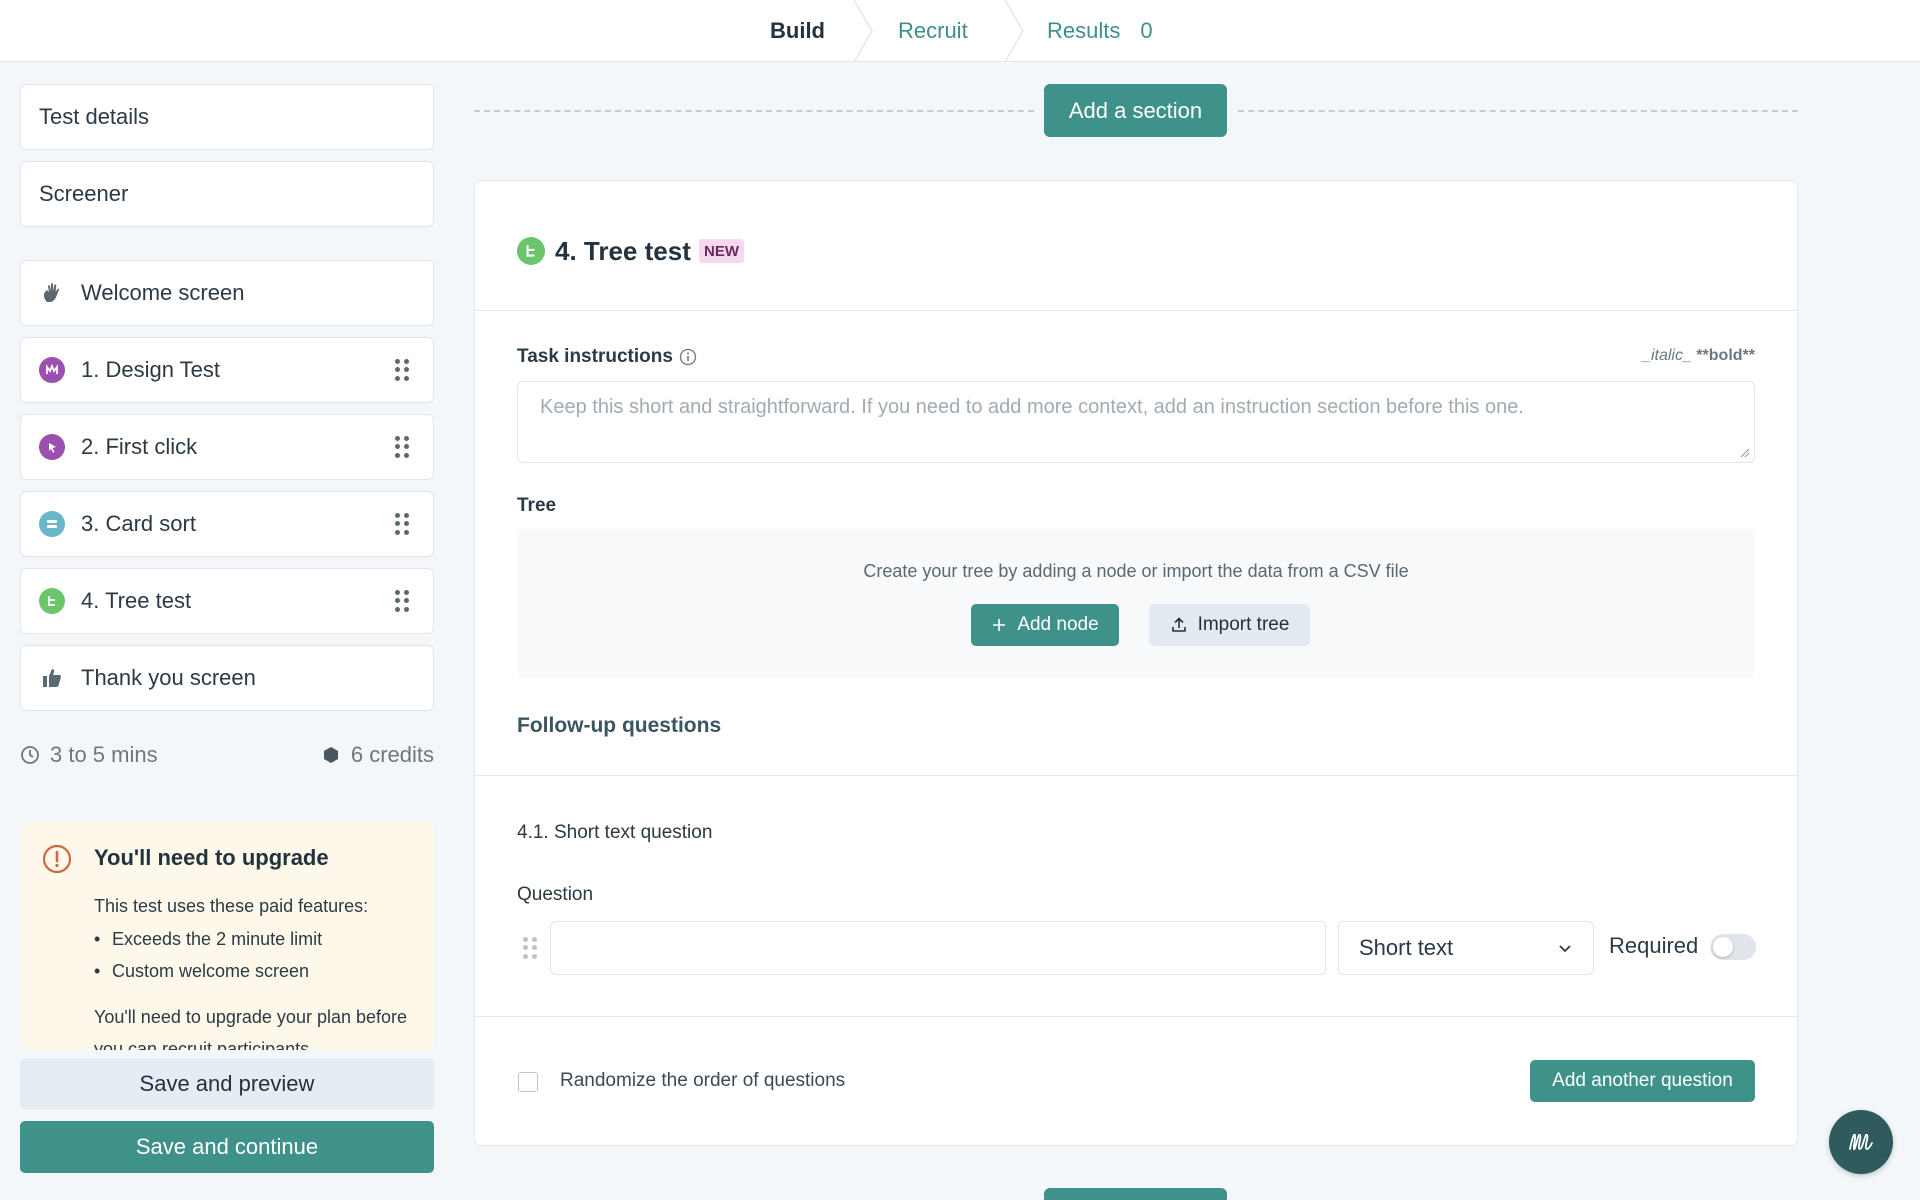 The height and width of the screenshot is (1200, 1920). I want to click on credits-icon, so click(330, 755).